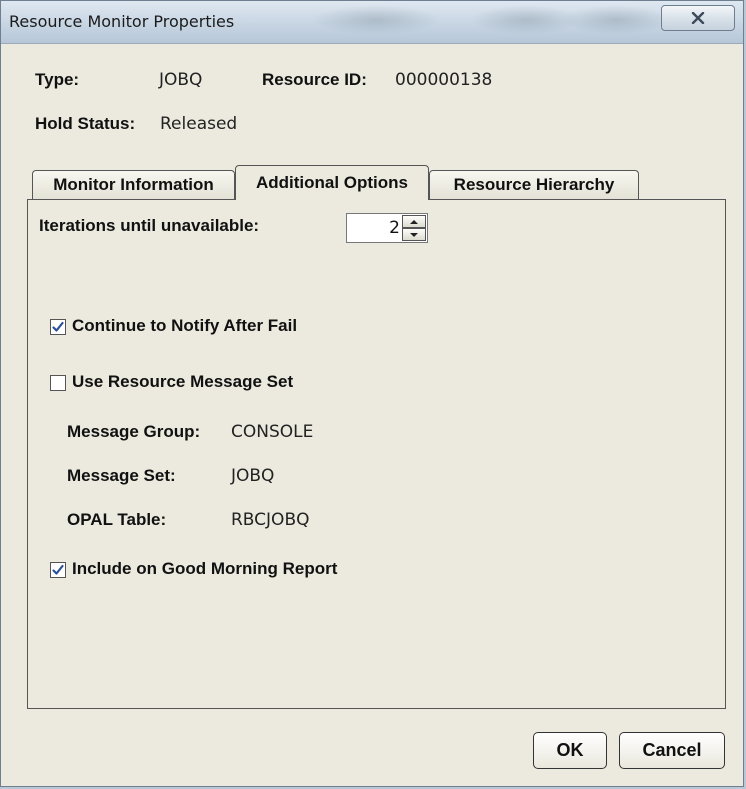  Describe the element at coordinates (199, 124) in the screenshot. I see `hold-status-value: Released` at that location.